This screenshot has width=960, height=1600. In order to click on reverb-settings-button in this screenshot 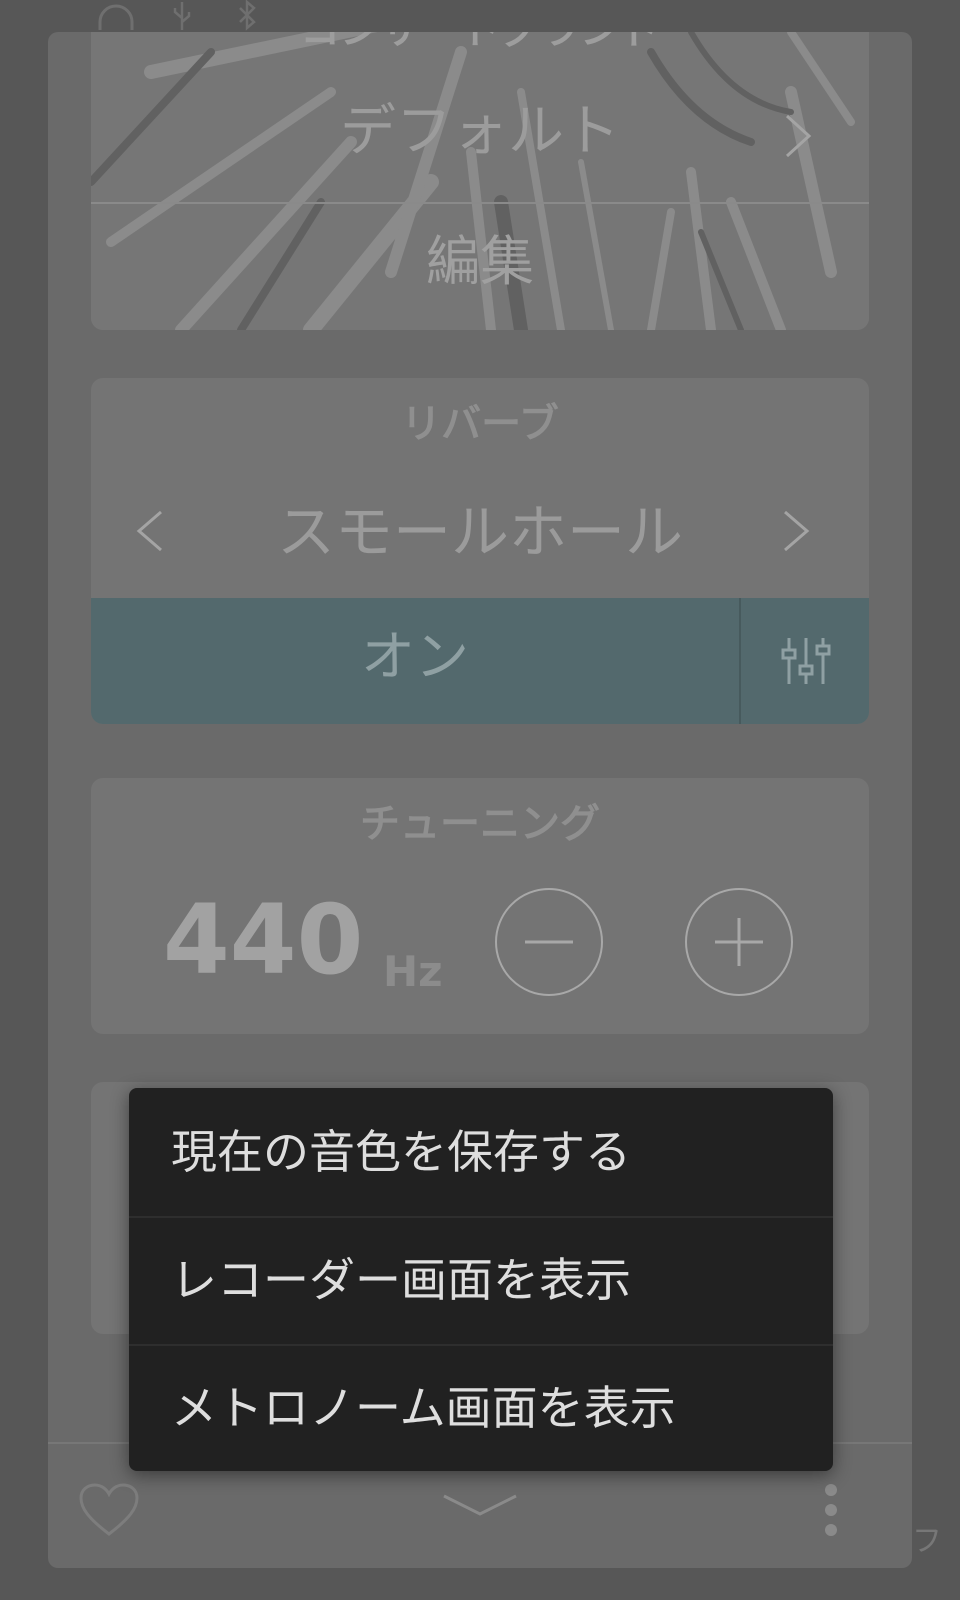, I will do `click(805, 661)`.